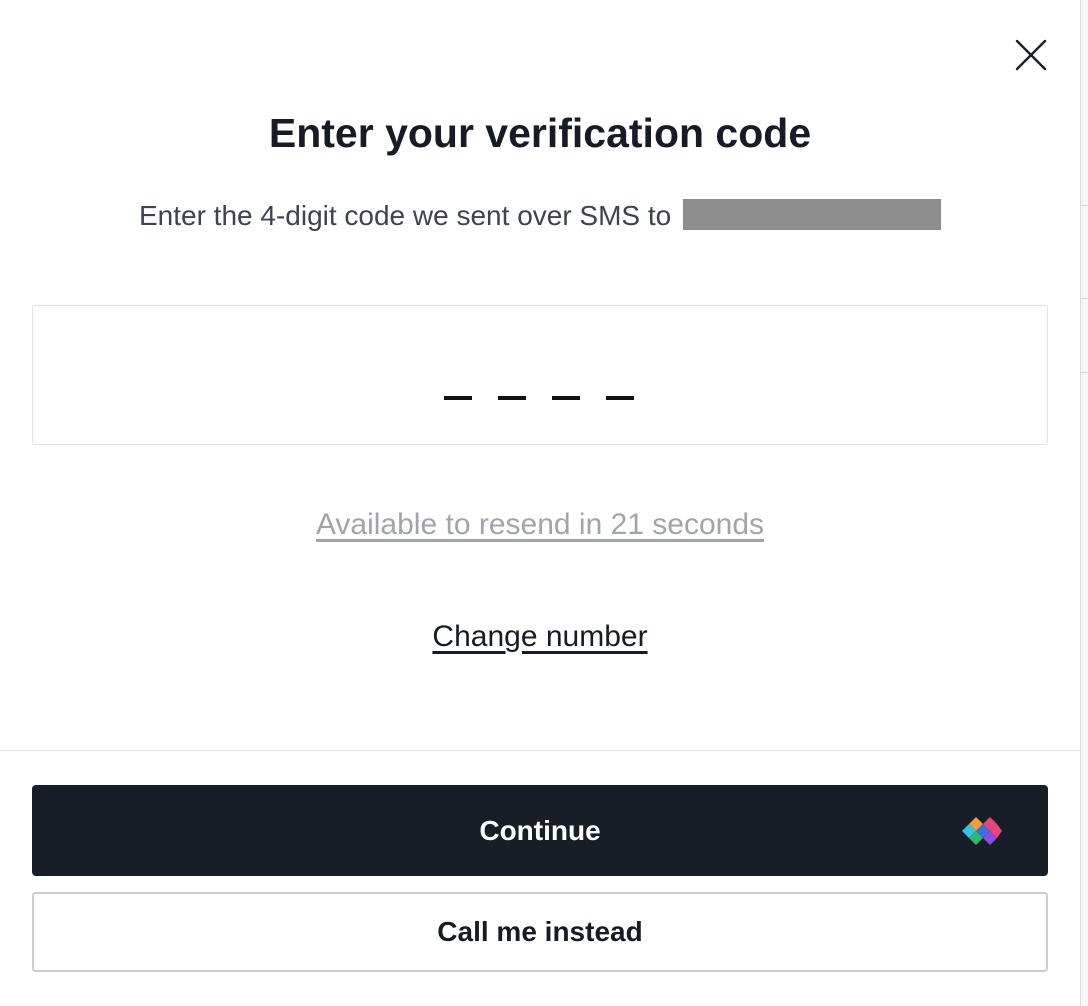 This screenshot has width=1088, height=1006. What do you see at coordinates (1084, 503) in the screenshot?
I see `background-page-edge` at bounding box center [1084, 503].